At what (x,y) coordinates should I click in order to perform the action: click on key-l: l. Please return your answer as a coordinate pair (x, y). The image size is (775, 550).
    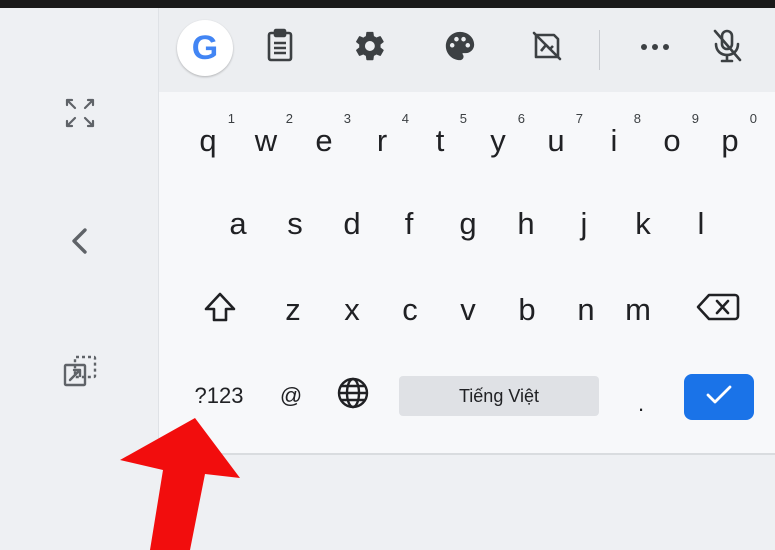
    Looking at the image, I should click on (701, 225).